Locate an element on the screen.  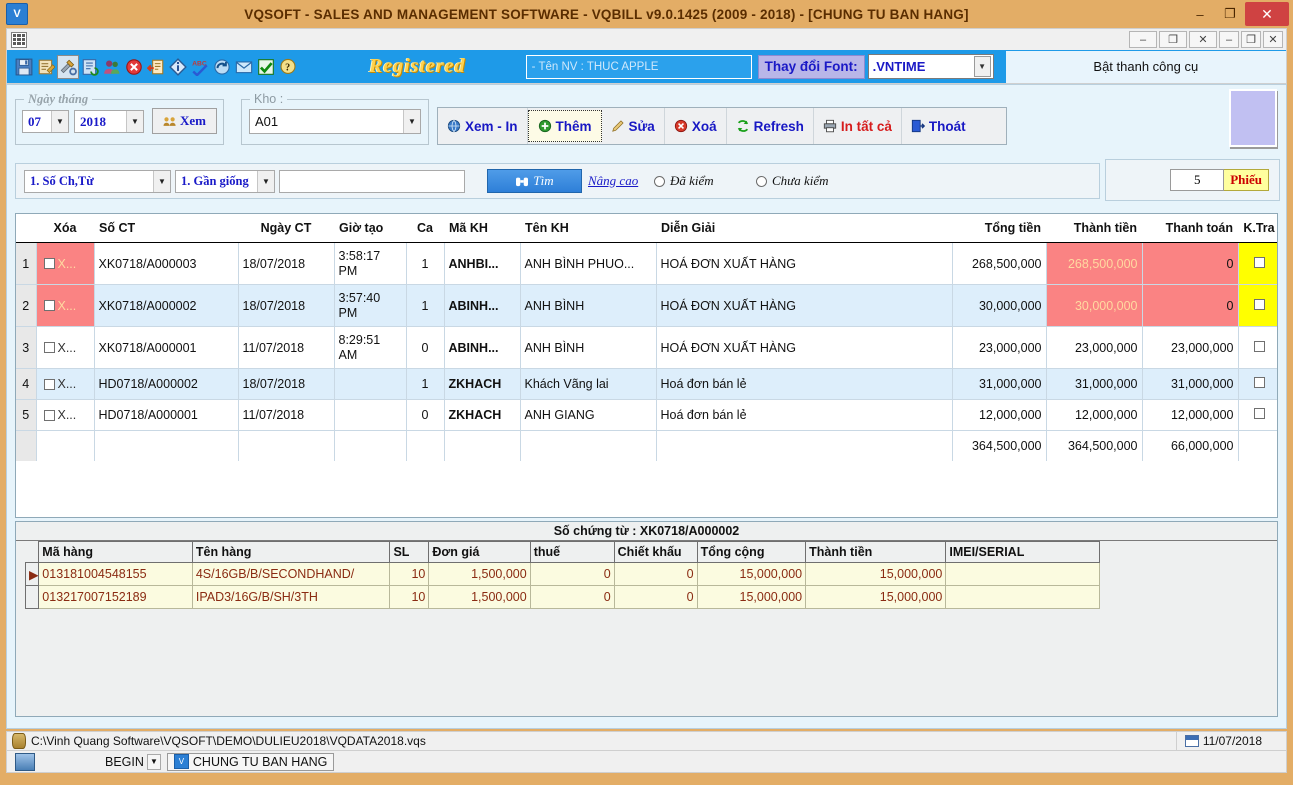
th-thue: thuế is located at coordinates (572, 552).